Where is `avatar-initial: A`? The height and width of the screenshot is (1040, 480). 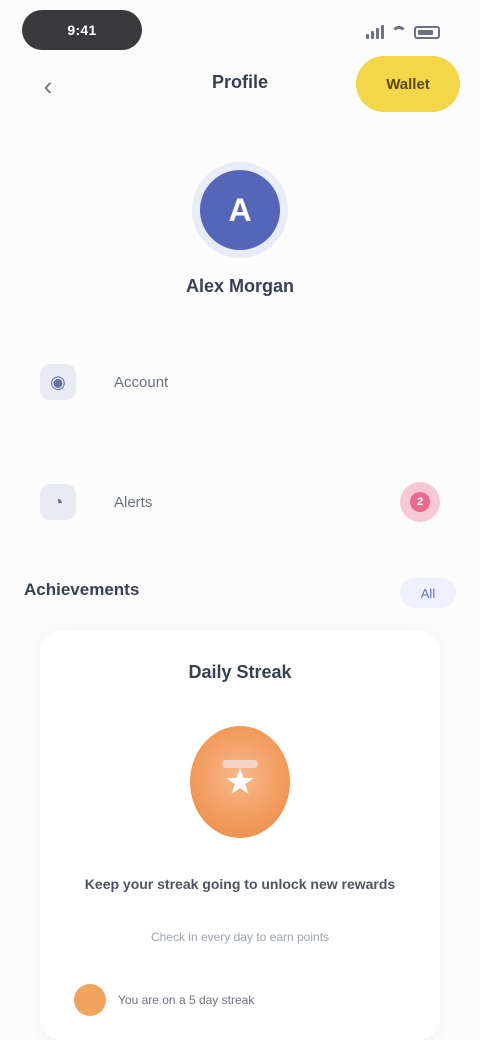 avatar-initial: A is located at coordinates (240, 209).